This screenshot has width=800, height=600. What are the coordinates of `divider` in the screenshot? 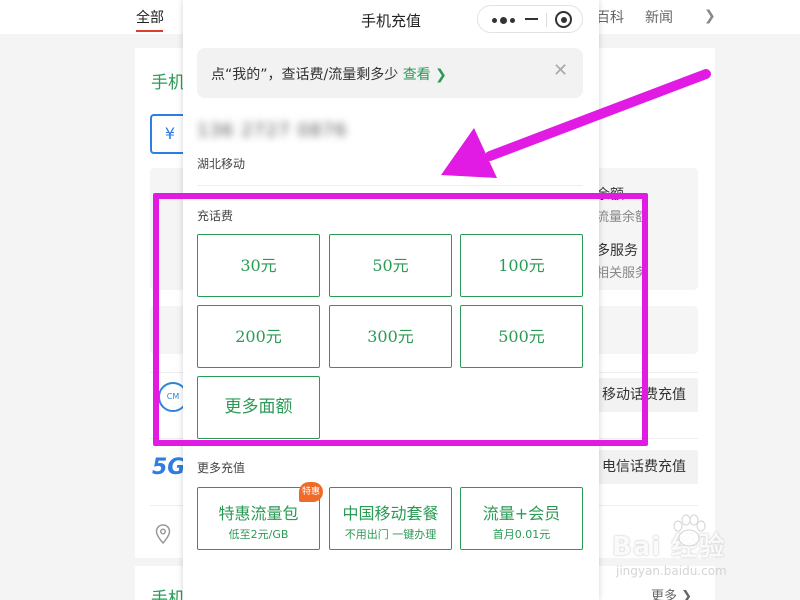 It's located at (390, 185).